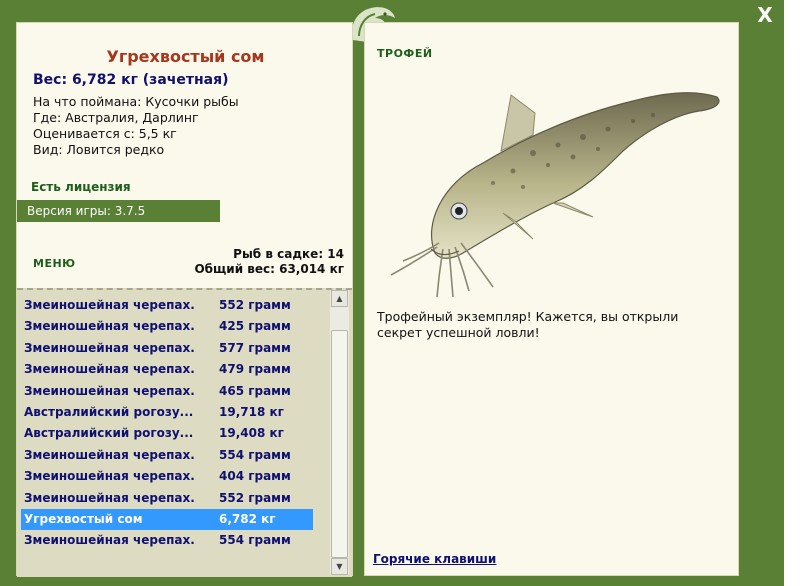 The height and width of the screenshot is (586, 800). I want to click on total-weight: Общий вес: 63,014 кг, so click(269, 269).